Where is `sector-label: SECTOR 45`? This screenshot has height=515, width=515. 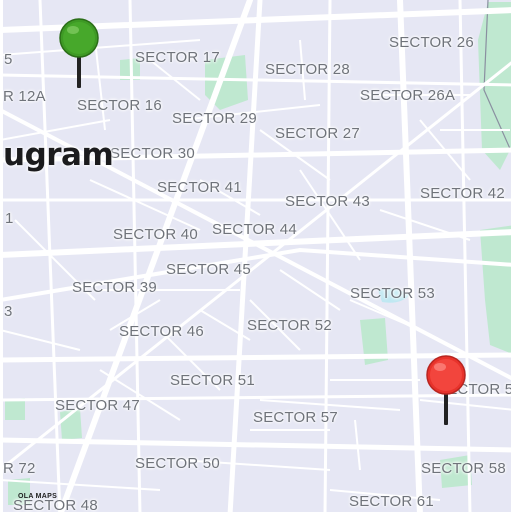 sector-label: SECTOR 45 is located at coordinates (208, 269).